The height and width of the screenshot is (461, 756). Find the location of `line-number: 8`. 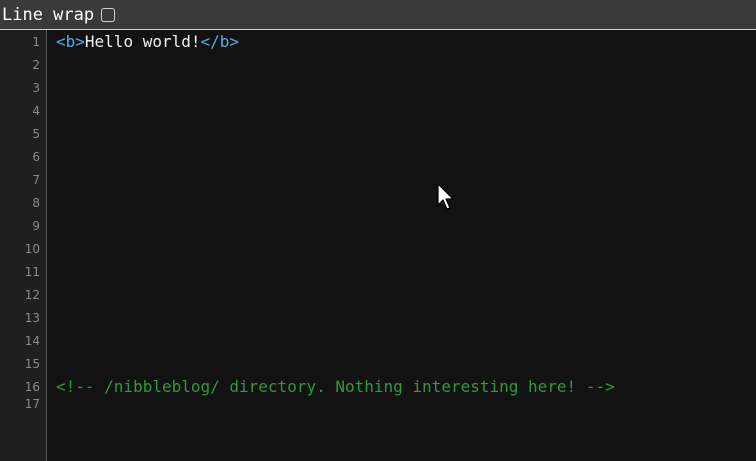

line-number: 8 is located at coordinates (36, 203).